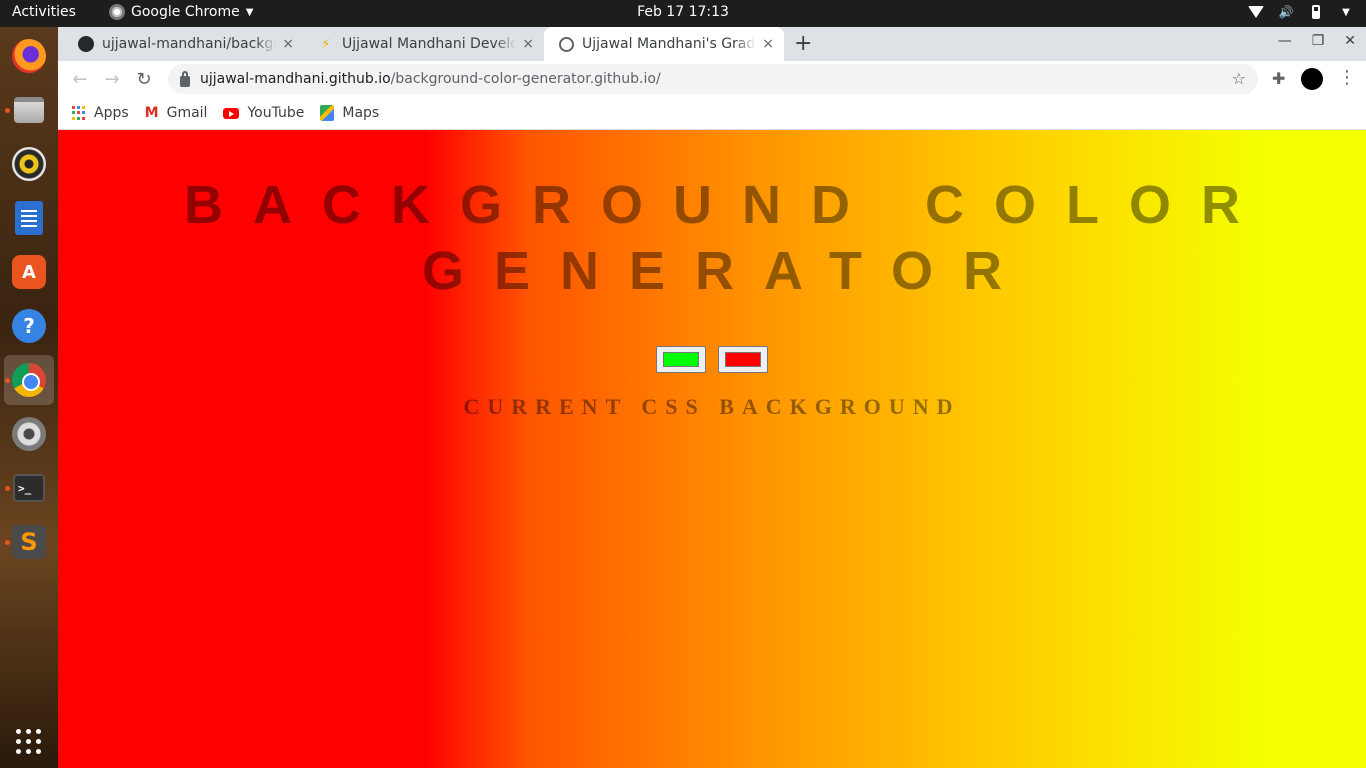 The image size is (1366, 768). Describe the element at coordinates (525, 79) in the screenshot. I see `url-path: /background-color-generator.github.io/` at that location.